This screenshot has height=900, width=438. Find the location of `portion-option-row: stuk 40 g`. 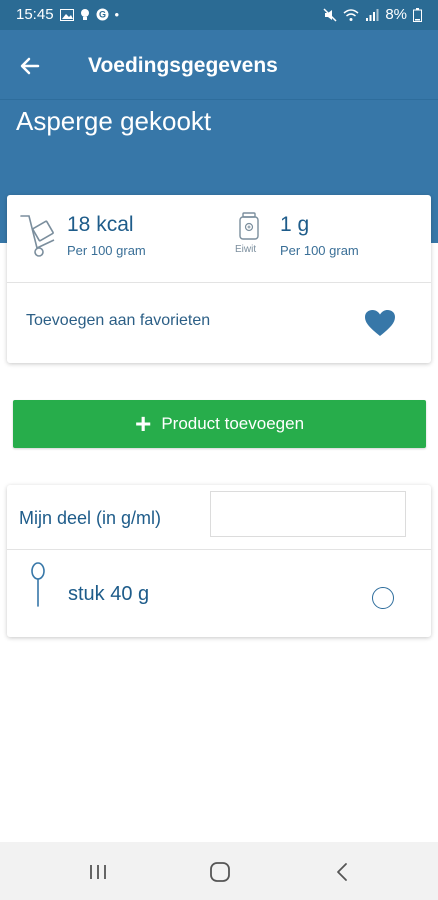

portion-option-row: stuk 40 g is located at coordinates (219, 593).